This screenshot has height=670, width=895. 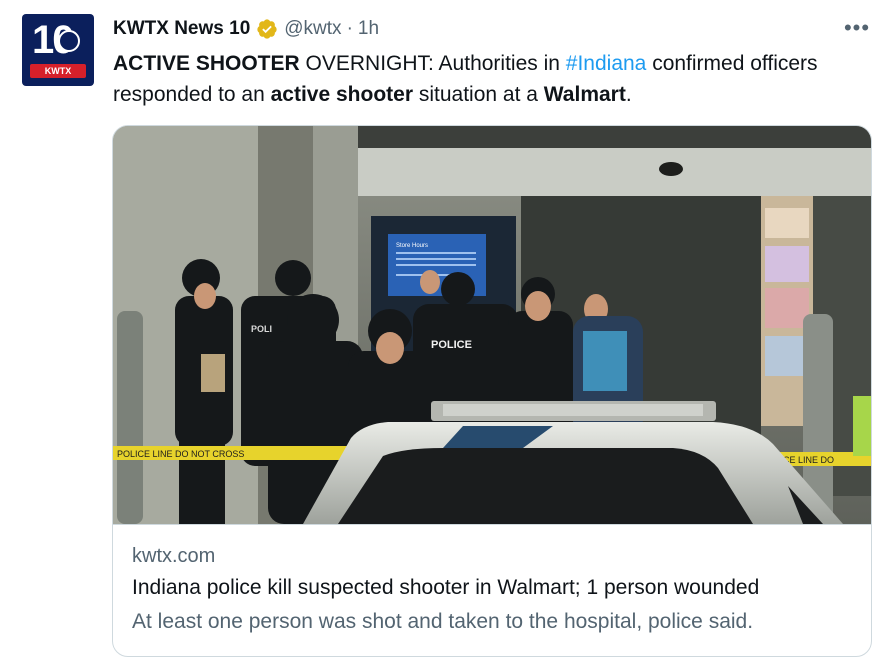 What do you see at coordinates (412, 246) in the screenshot?
I see `sign-title: Store Hours` at bounding box center [412, 246].